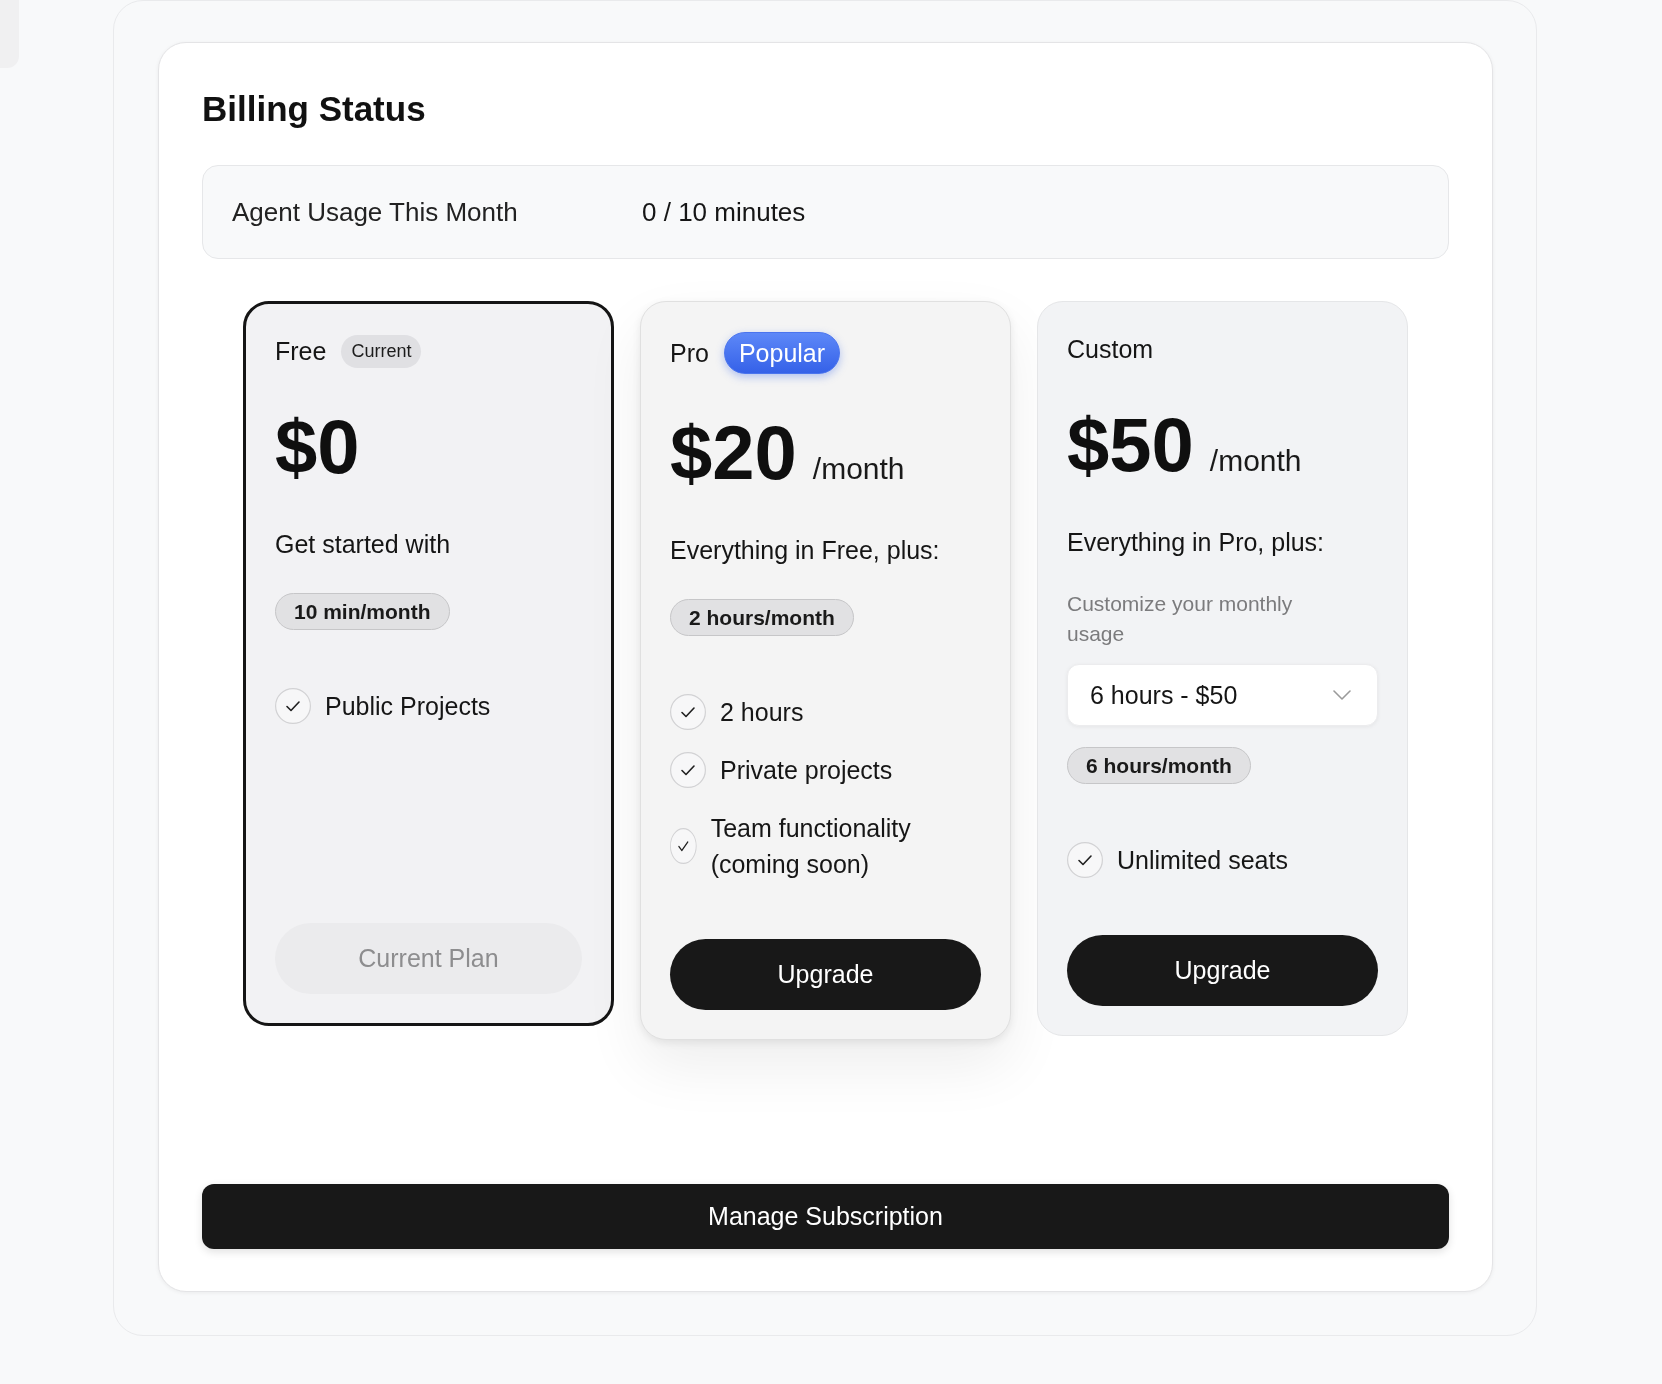 The image size is (1662, 1384). Describe the element at coordinates (1196, 542) in the screenshot. I see `plan-description: Everything in Pro, plus:` at that location.